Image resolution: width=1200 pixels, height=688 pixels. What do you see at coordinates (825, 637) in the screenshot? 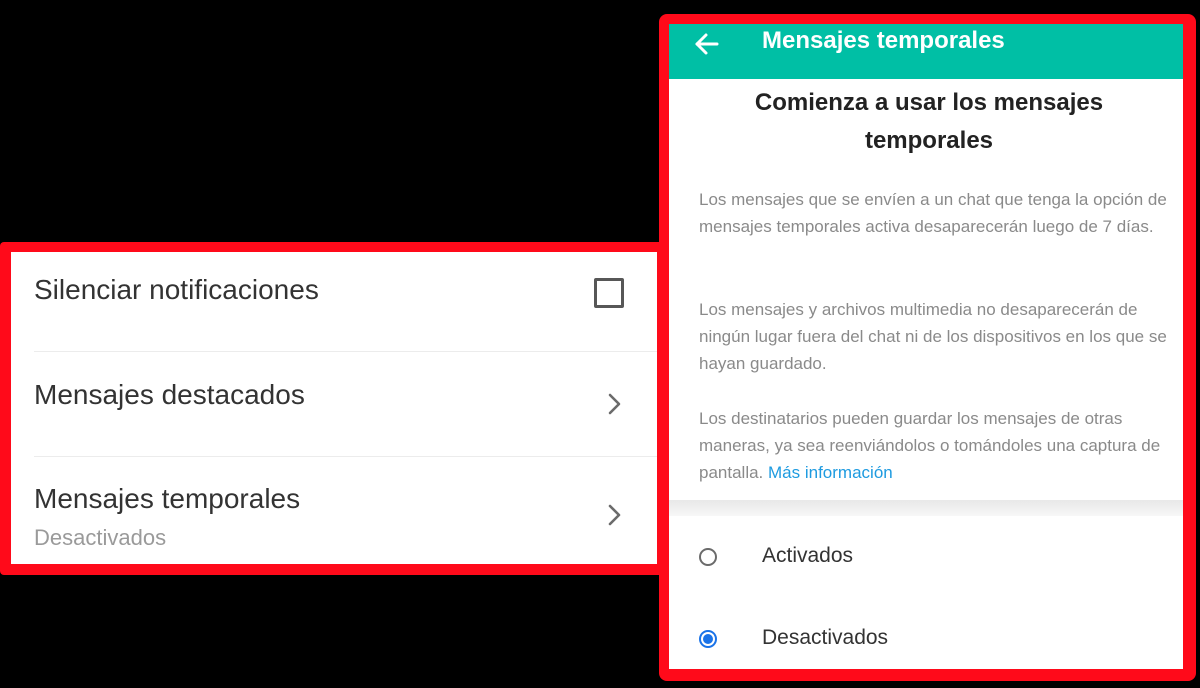
I see `option-deactivated-label: Desactivados` at bounding box center [825, 637].